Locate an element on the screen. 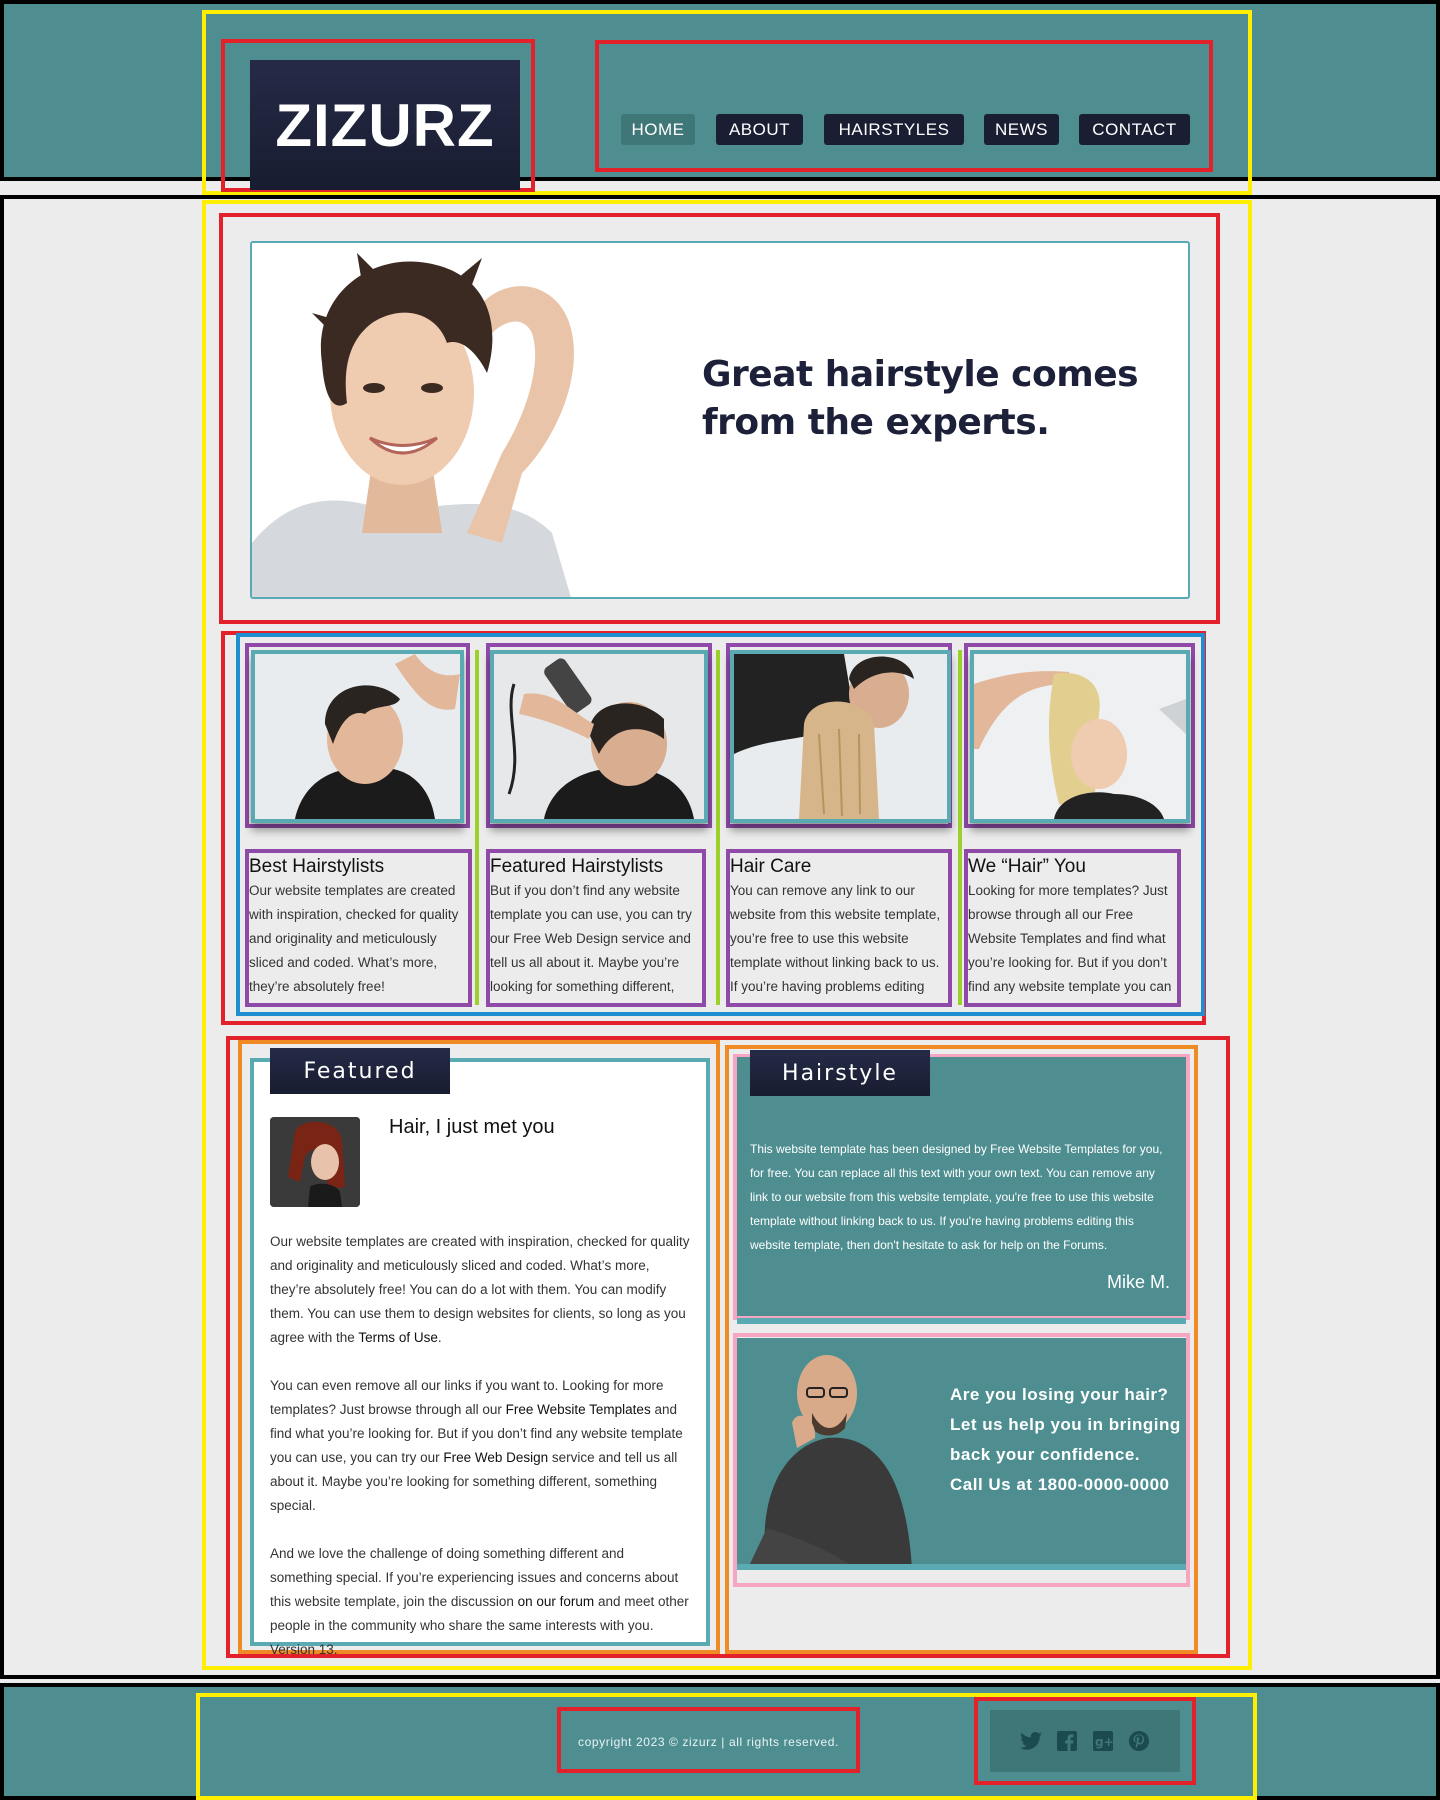 This screenshot has height=1800, width=1440. forum-link: on our forum is located at coordinates (556, 1601).